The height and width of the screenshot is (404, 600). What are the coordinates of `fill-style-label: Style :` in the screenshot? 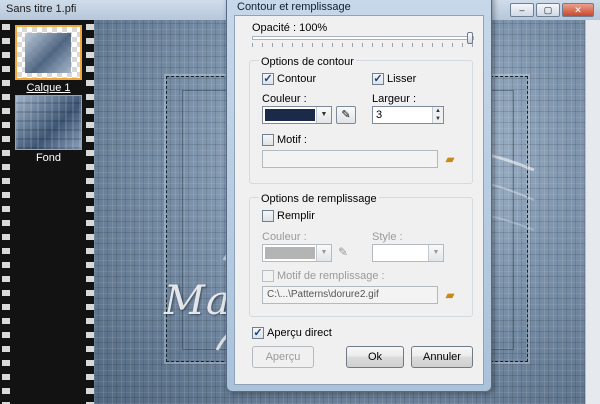 It's located at (387, 237).